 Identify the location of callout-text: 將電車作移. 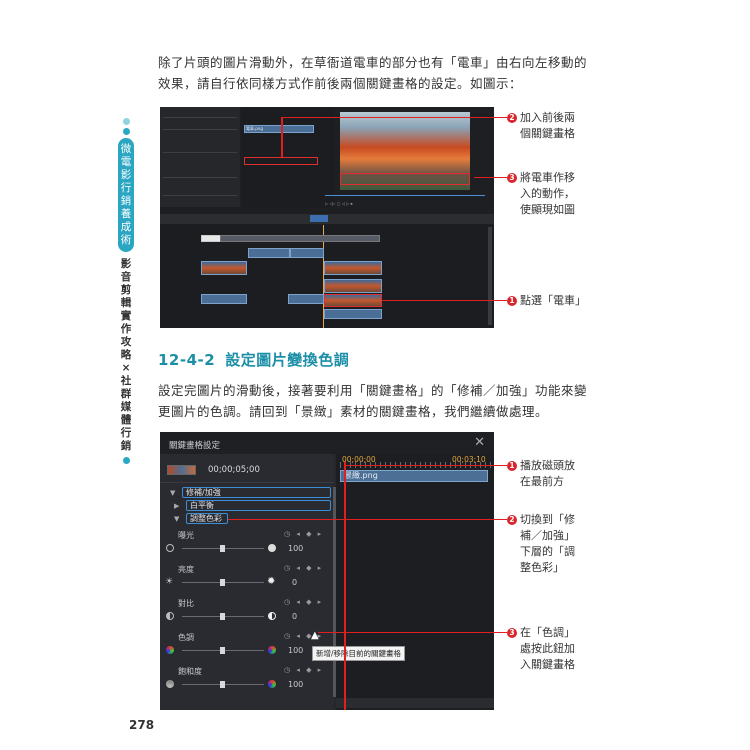
(547, 177).